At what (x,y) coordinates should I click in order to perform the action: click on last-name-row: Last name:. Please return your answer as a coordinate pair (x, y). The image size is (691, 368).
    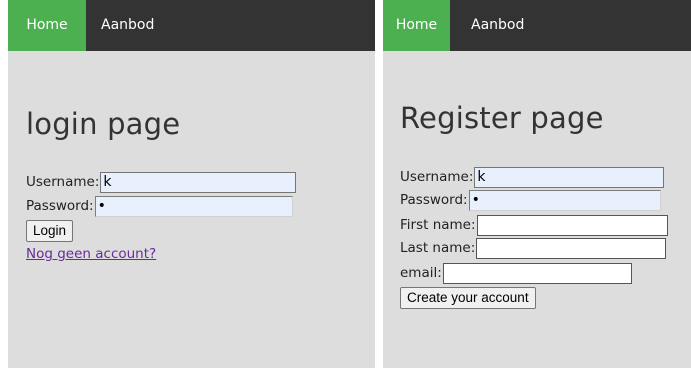
    Looking at the image, I should click on (533, 248).